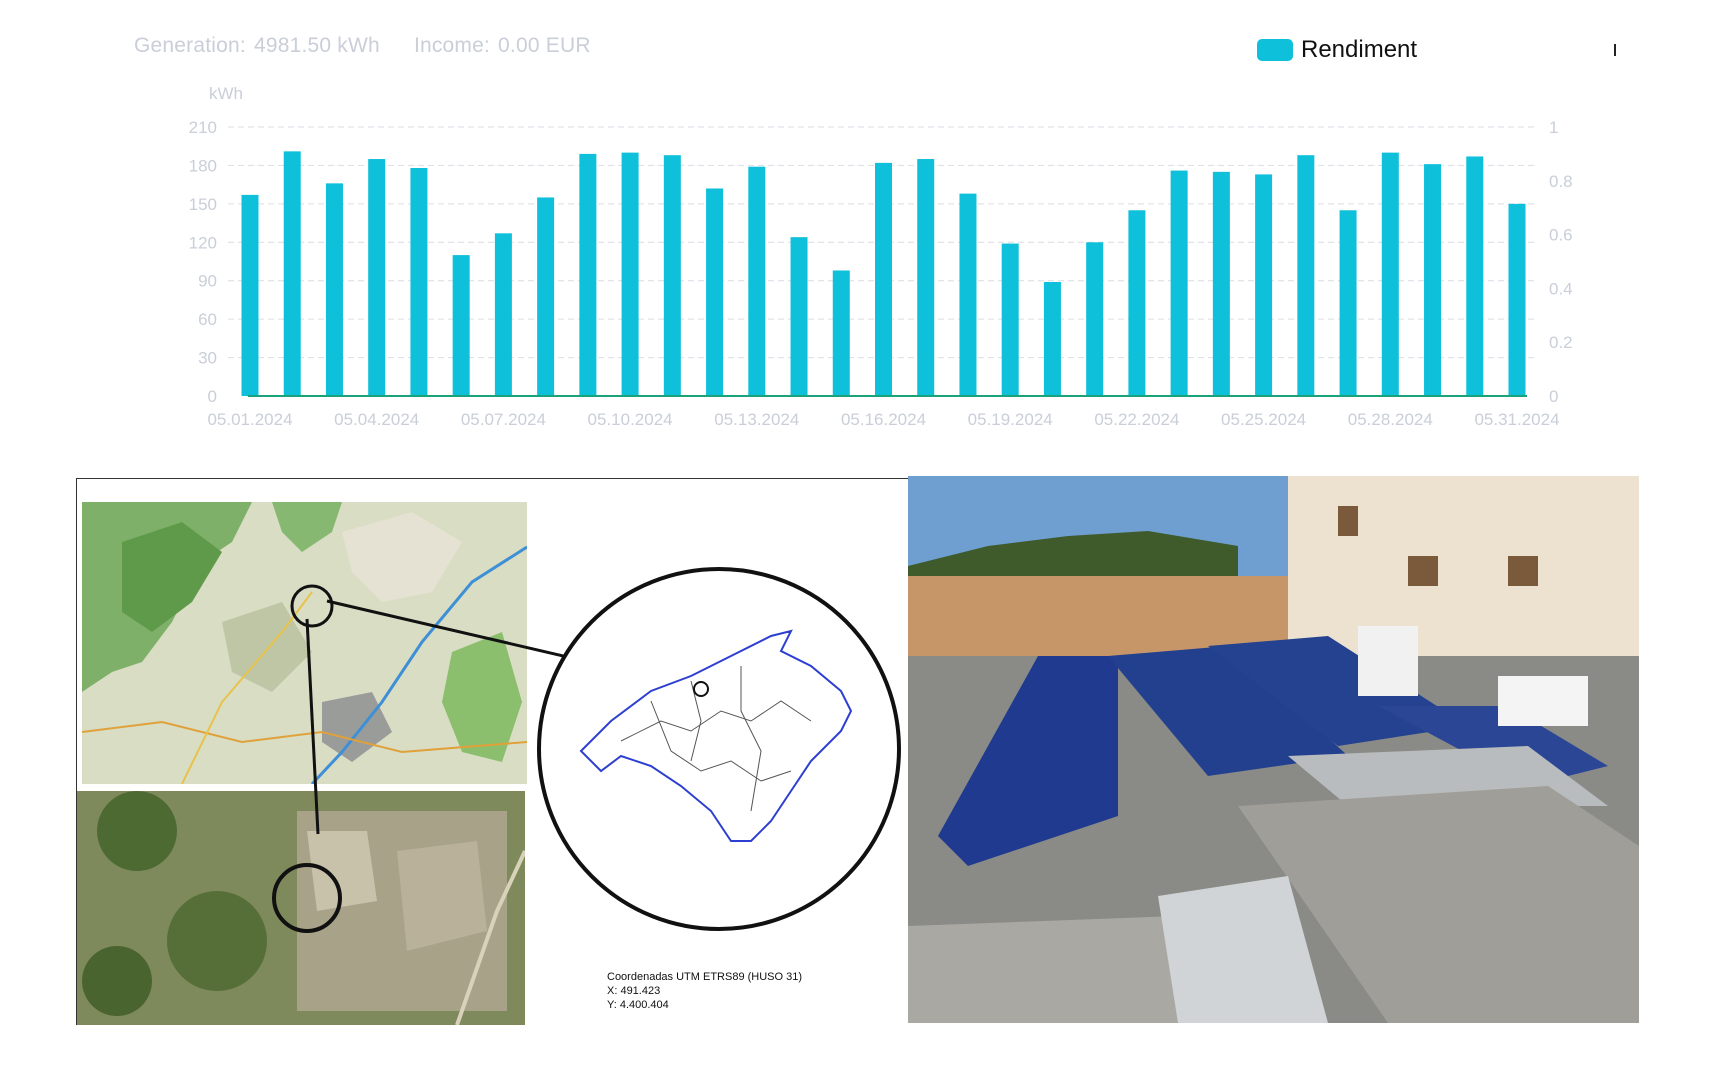 The width and height of the screenshot is (1716, 1068). What do you see at coordinates (452, 45) in the screenshot?
I see `income-label: Income:` at bounding box center [452, 45].